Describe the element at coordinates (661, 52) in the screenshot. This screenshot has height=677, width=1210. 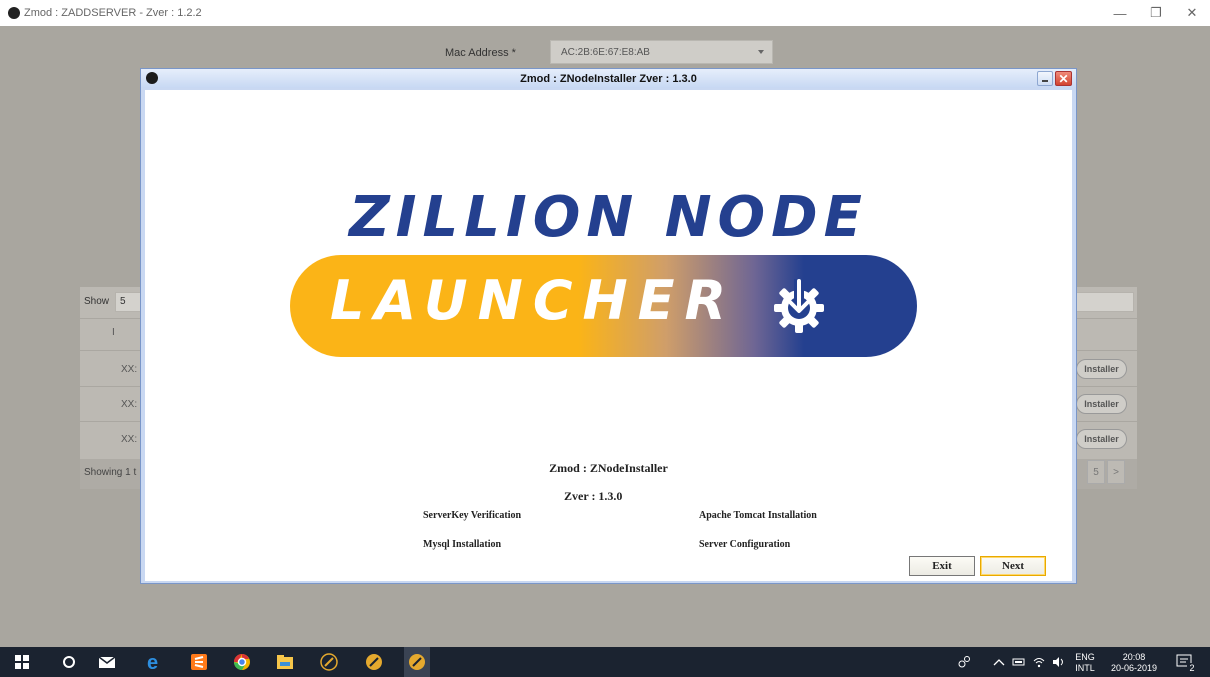
I see `mac-address-select: AC:2B:6E:67:E8:AB` at that location.